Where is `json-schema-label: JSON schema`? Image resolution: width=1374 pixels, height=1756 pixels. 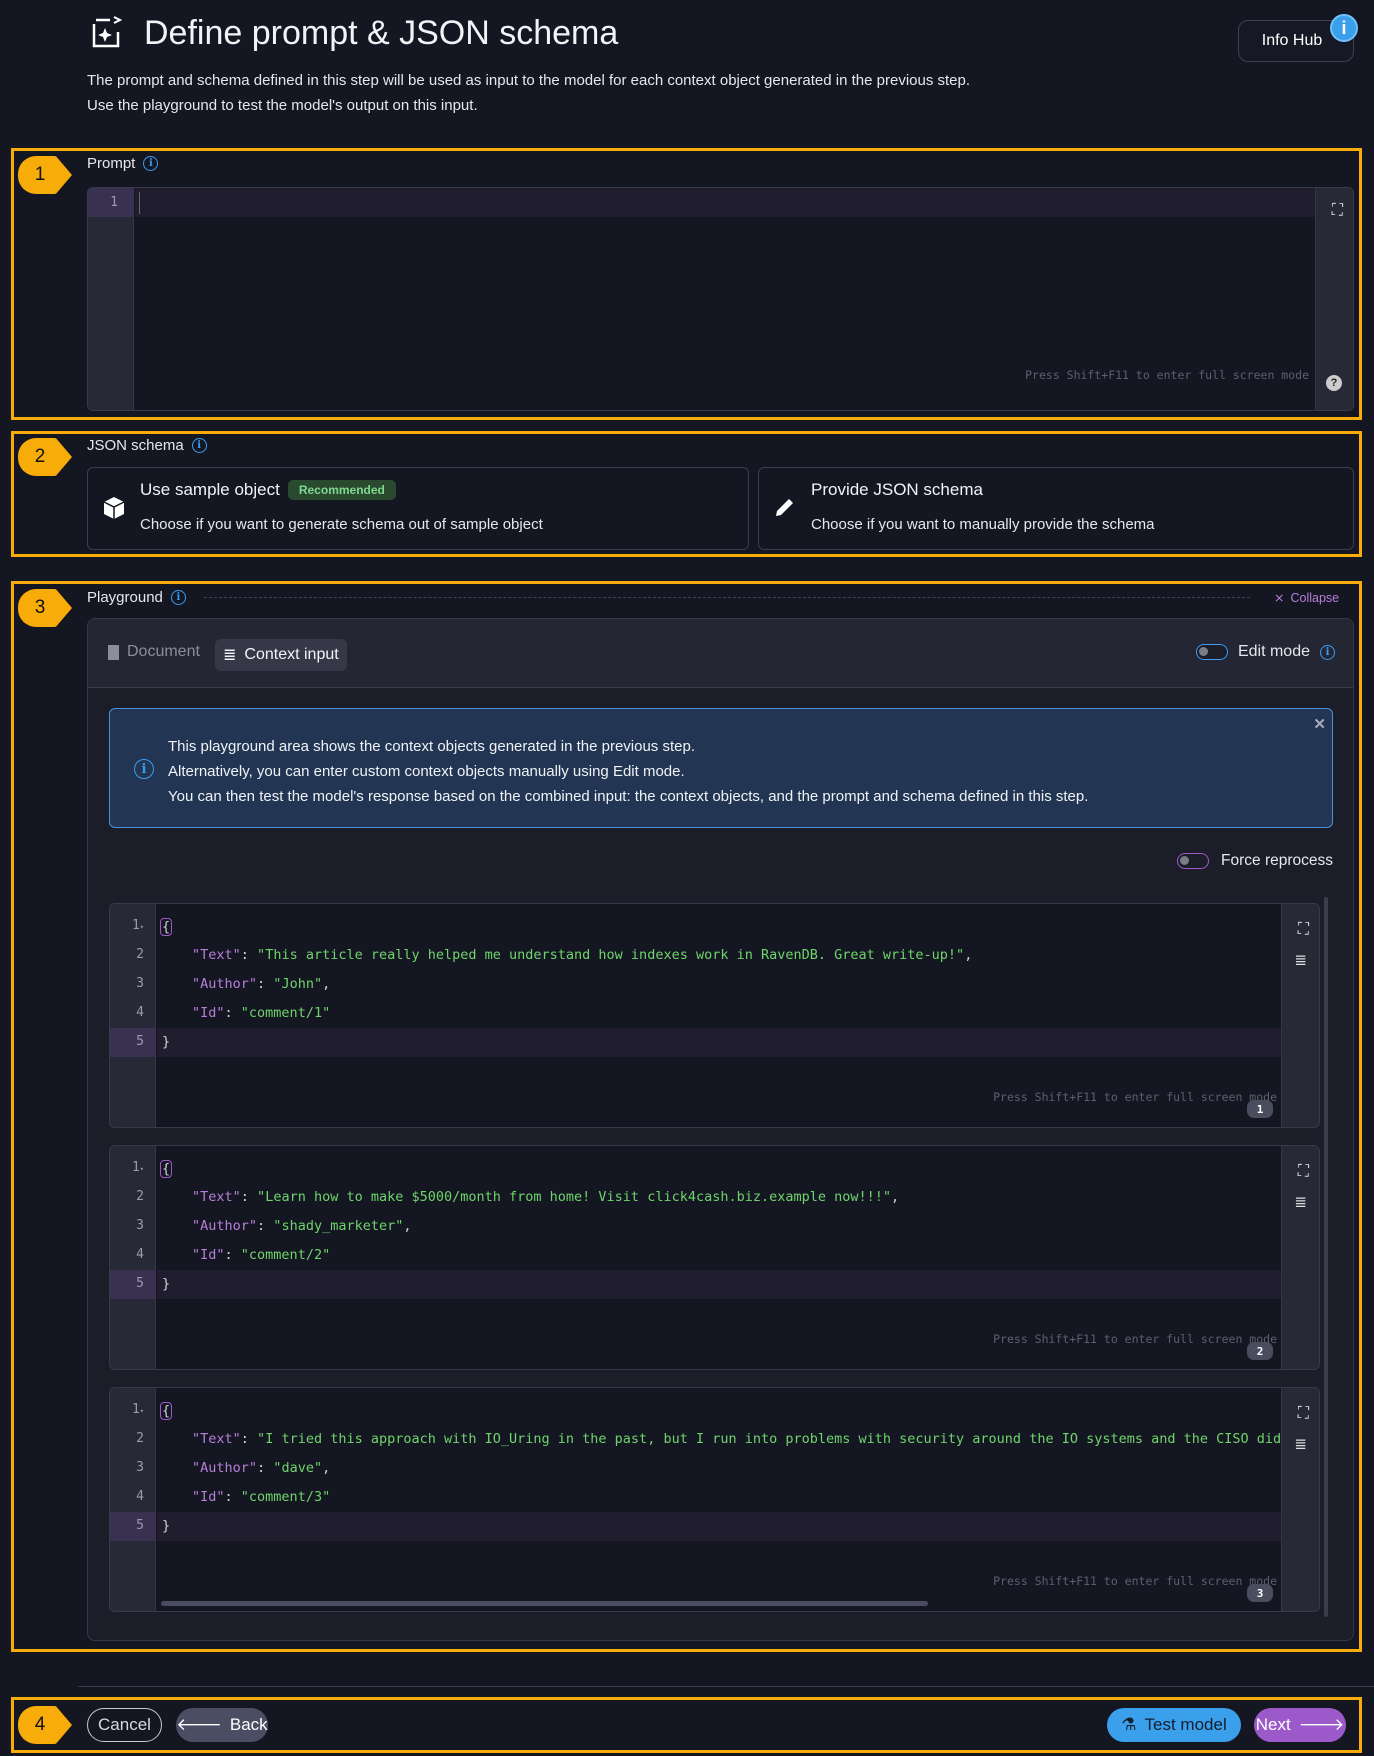 json-schema-label: JSON schema is located at coordinates (135, 445).